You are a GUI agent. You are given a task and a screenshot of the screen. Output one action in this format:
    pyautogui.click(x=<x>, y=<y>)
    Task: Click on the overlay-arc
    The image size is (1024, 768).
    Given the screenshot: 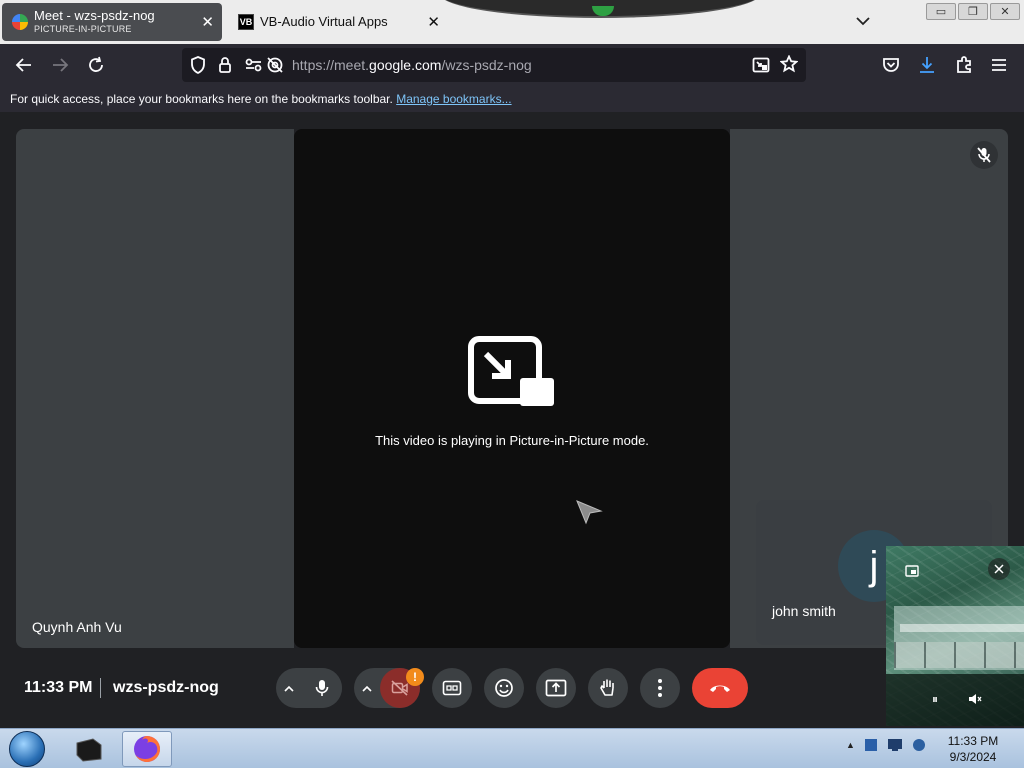 What is the action you would take?
    pyautogui.click(x=600, y=9)
    